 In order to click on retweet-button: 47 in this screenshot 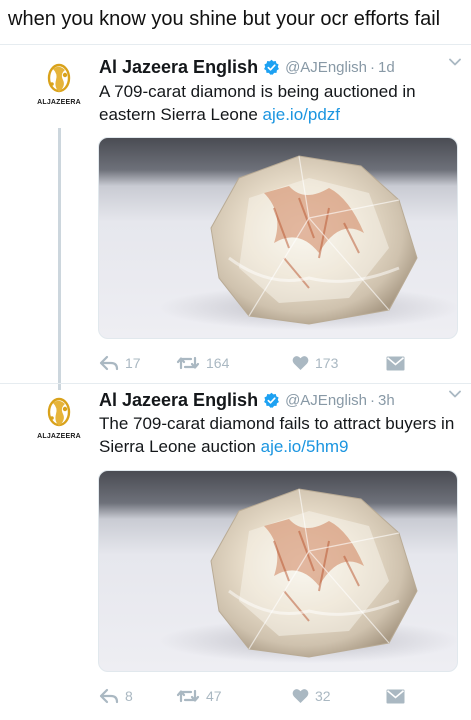, I will do `click(199, 696)`.